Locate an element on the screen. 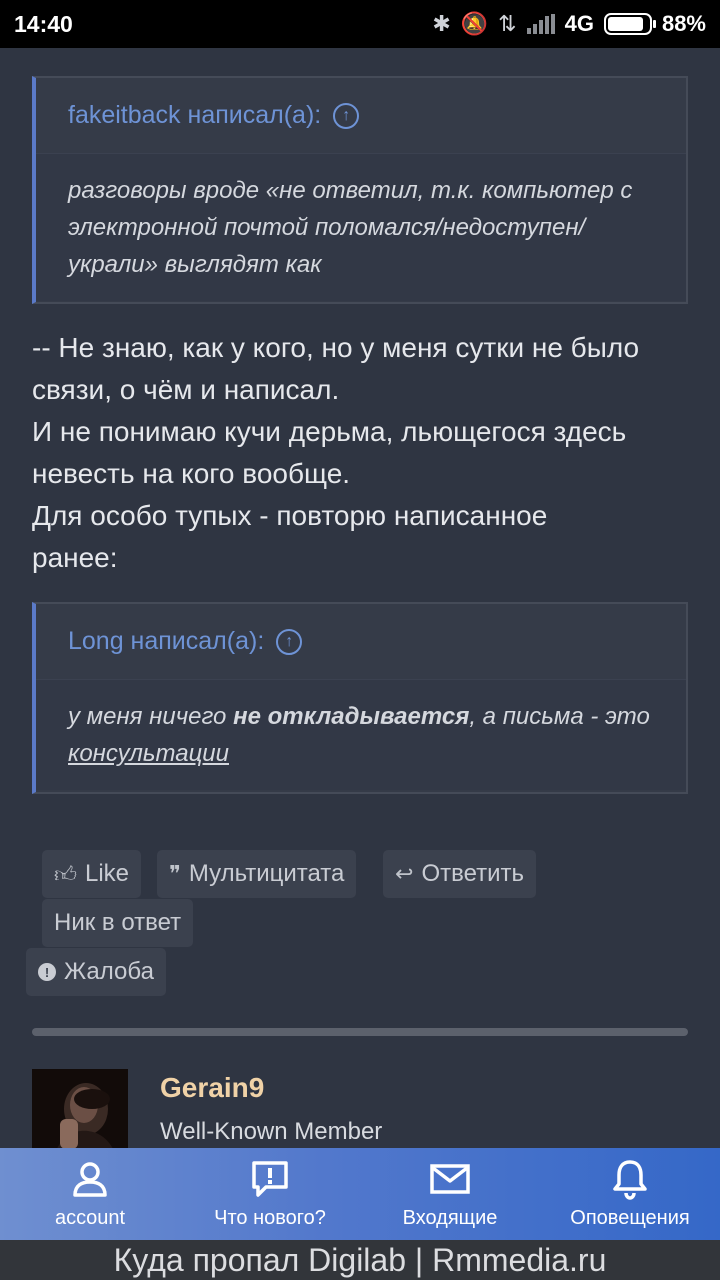 The height and width of the screenshot is (1280, 720). battery-percent: 88% is located at coordinates (683, 23).